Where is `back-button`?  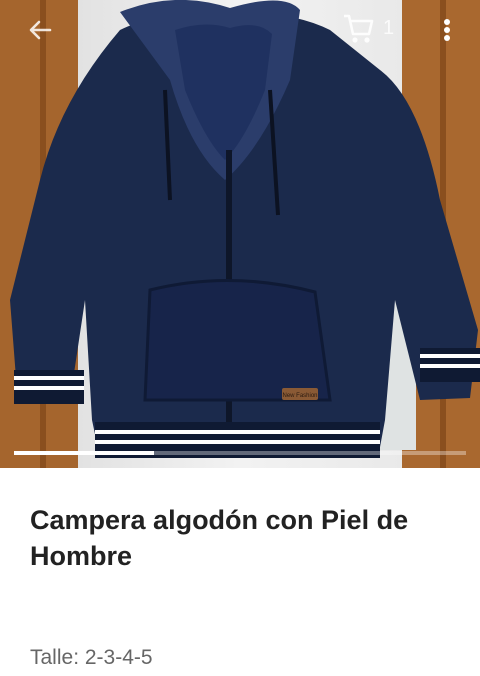
back-button is located at coordinates (40, 30).